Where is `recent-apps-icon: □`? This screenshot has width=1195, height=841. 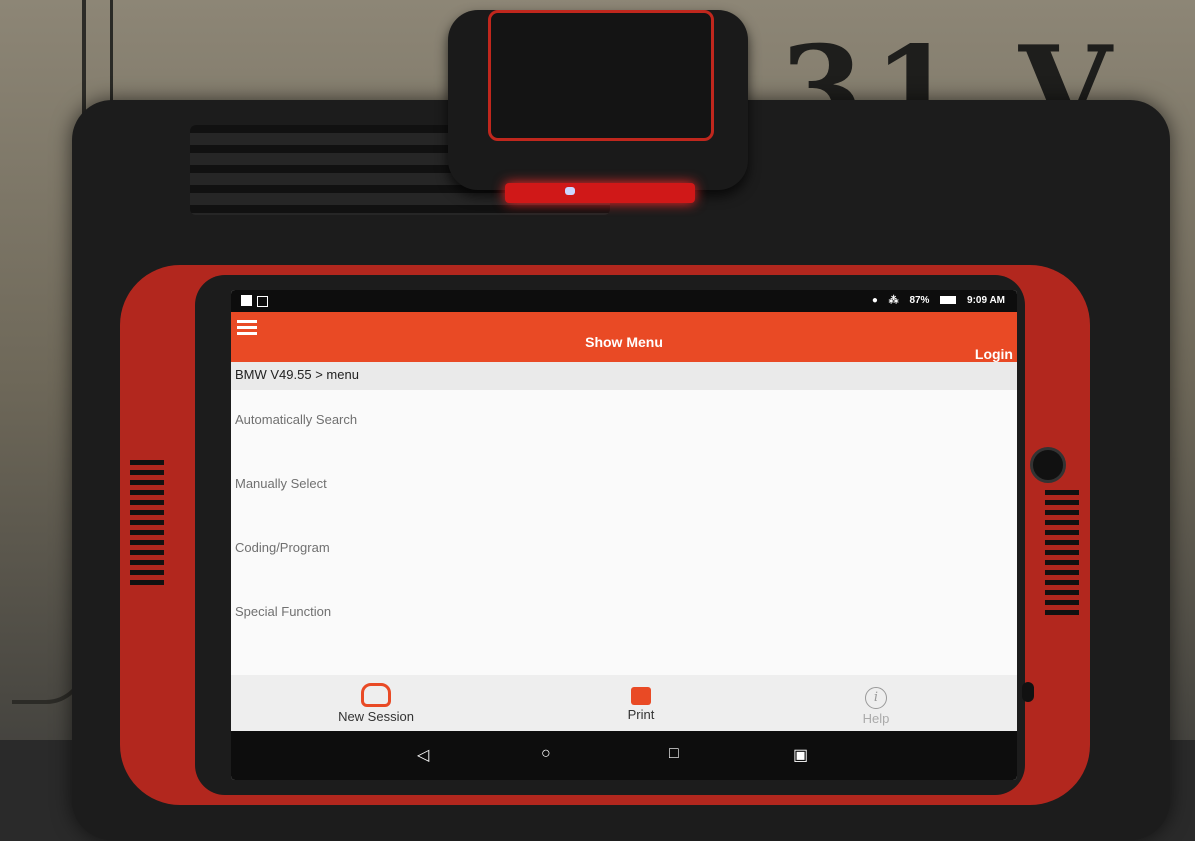 recent-apps-icon: □ is located at coordinates (674, 754).